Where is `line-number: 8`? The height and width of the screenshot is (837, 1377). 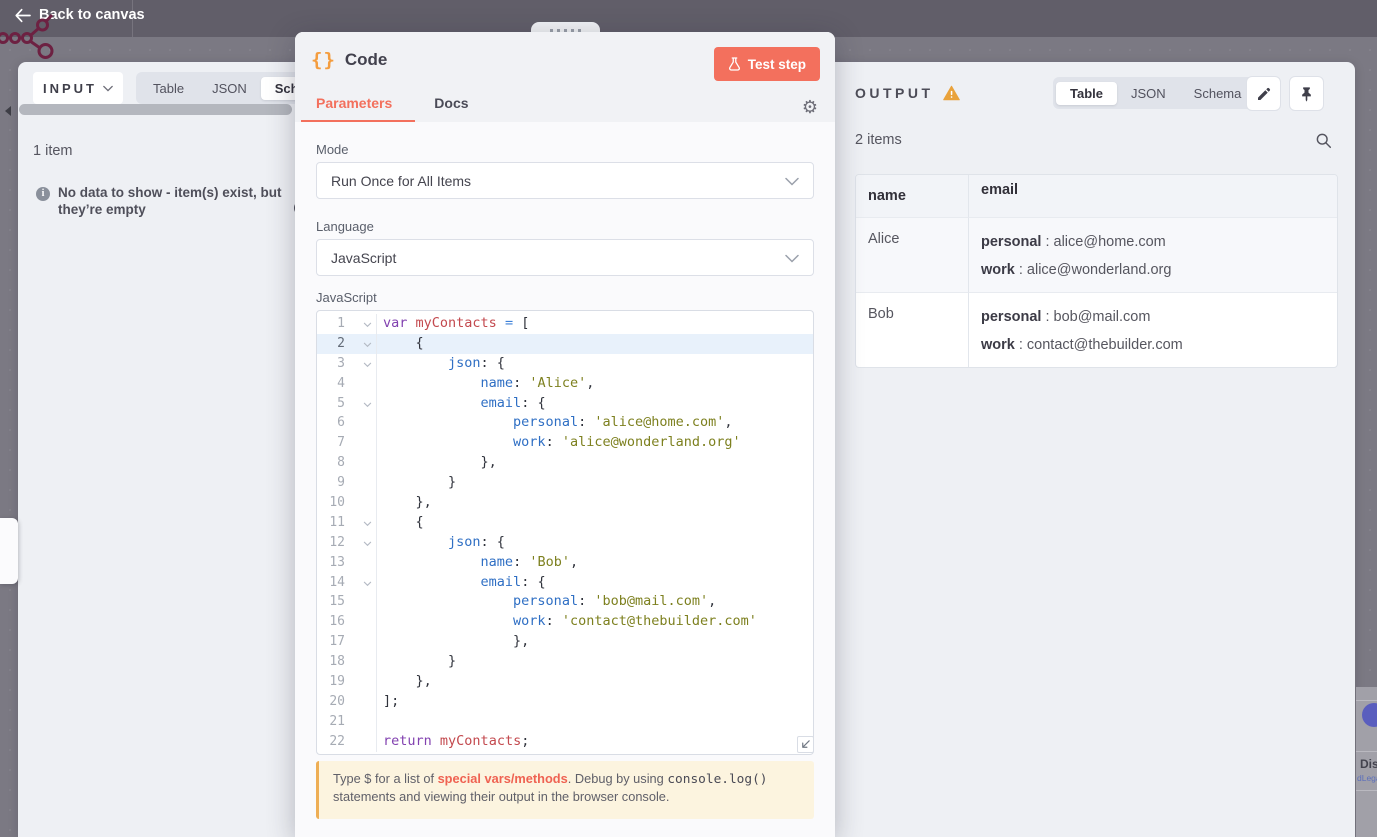
line-number: 8 is located at coordinates (341, 463).